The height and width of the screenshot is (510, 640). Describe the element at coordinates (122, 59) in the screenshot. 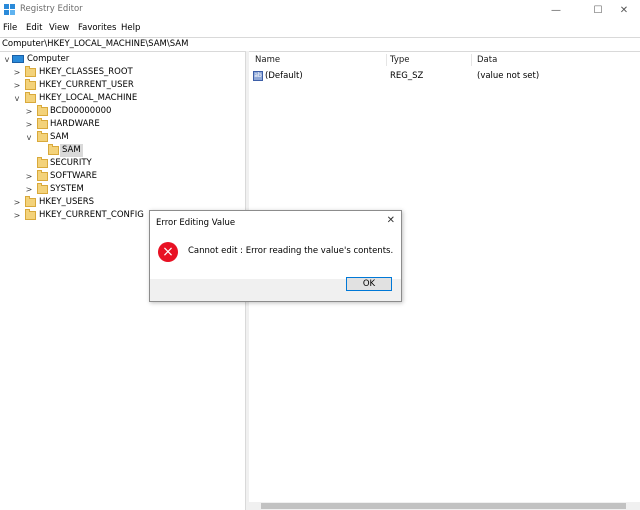

I see `tree-item-computer: v Computer` at that location.